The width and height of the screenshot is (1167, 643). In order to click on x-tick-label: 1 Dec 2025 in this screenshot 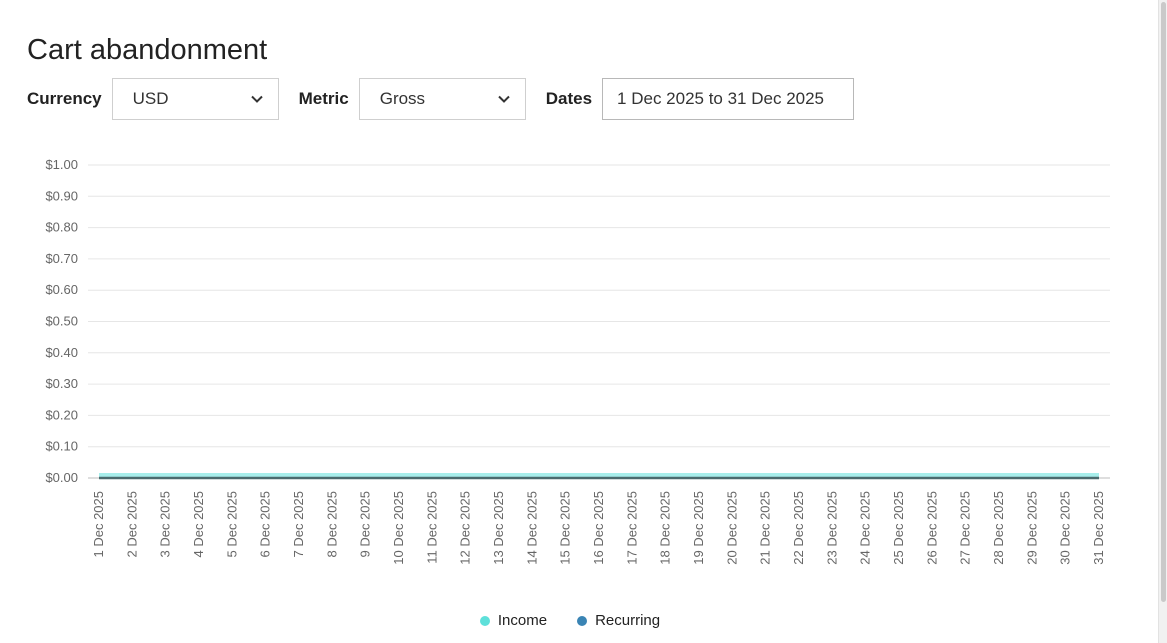, I will do `click(98, 524)`.